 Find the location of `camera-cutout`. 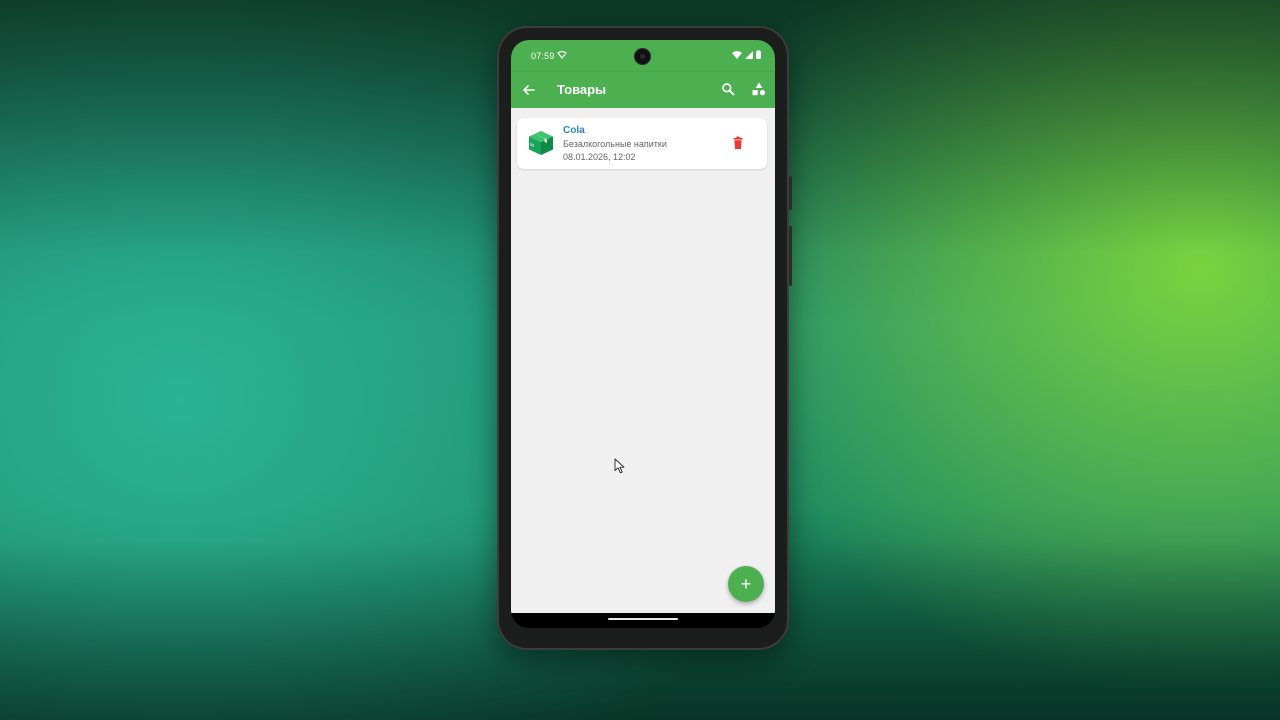

camera-cutout is located at coordinates (642, 56).